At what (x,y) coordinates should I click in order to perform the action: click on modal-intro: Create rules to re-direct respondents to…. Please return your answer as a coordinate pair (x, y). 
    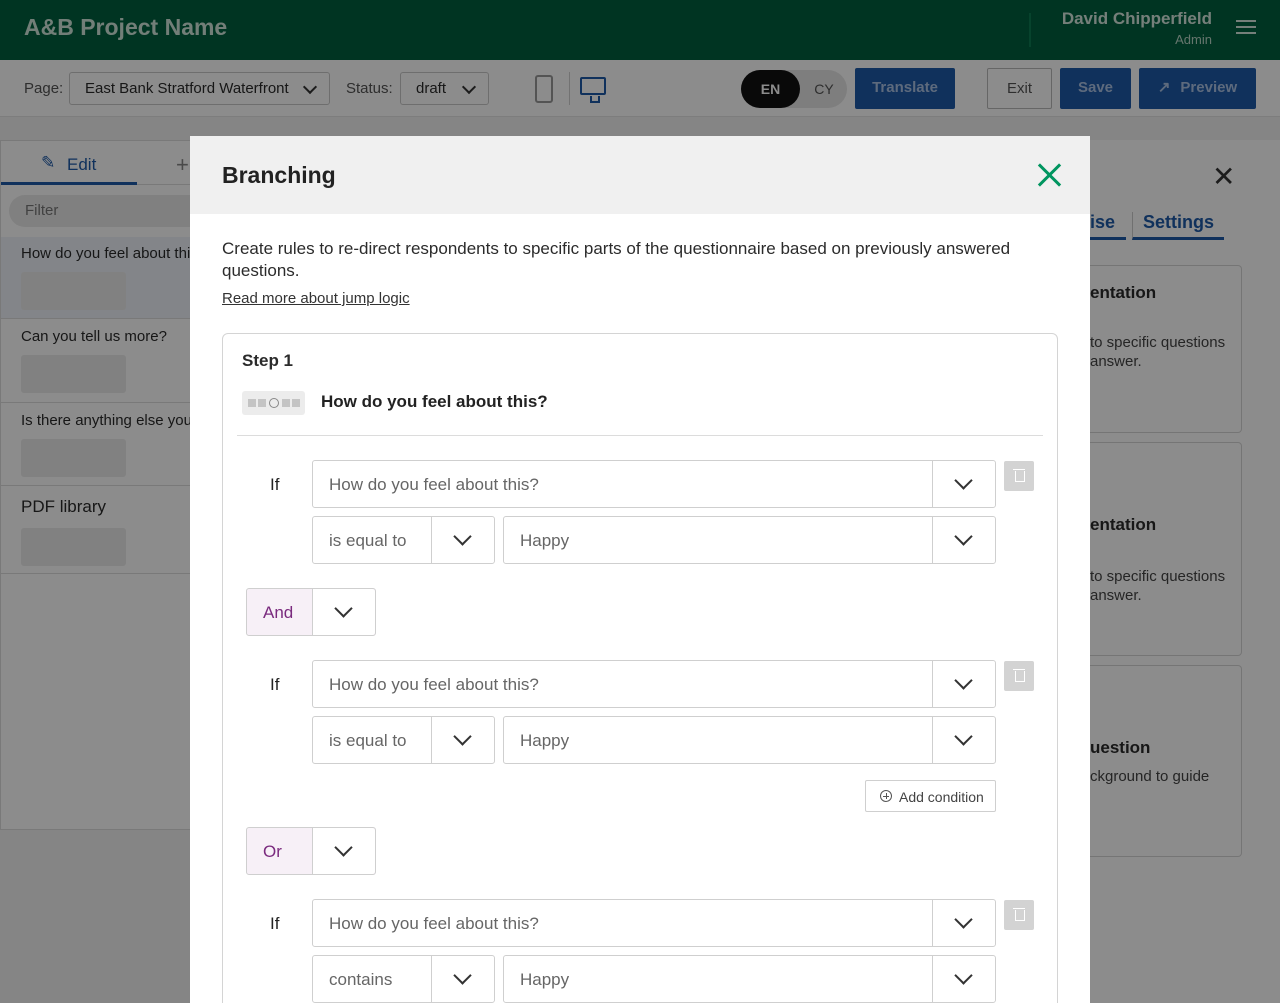
    Looking at the image, I should click on (616, 259).